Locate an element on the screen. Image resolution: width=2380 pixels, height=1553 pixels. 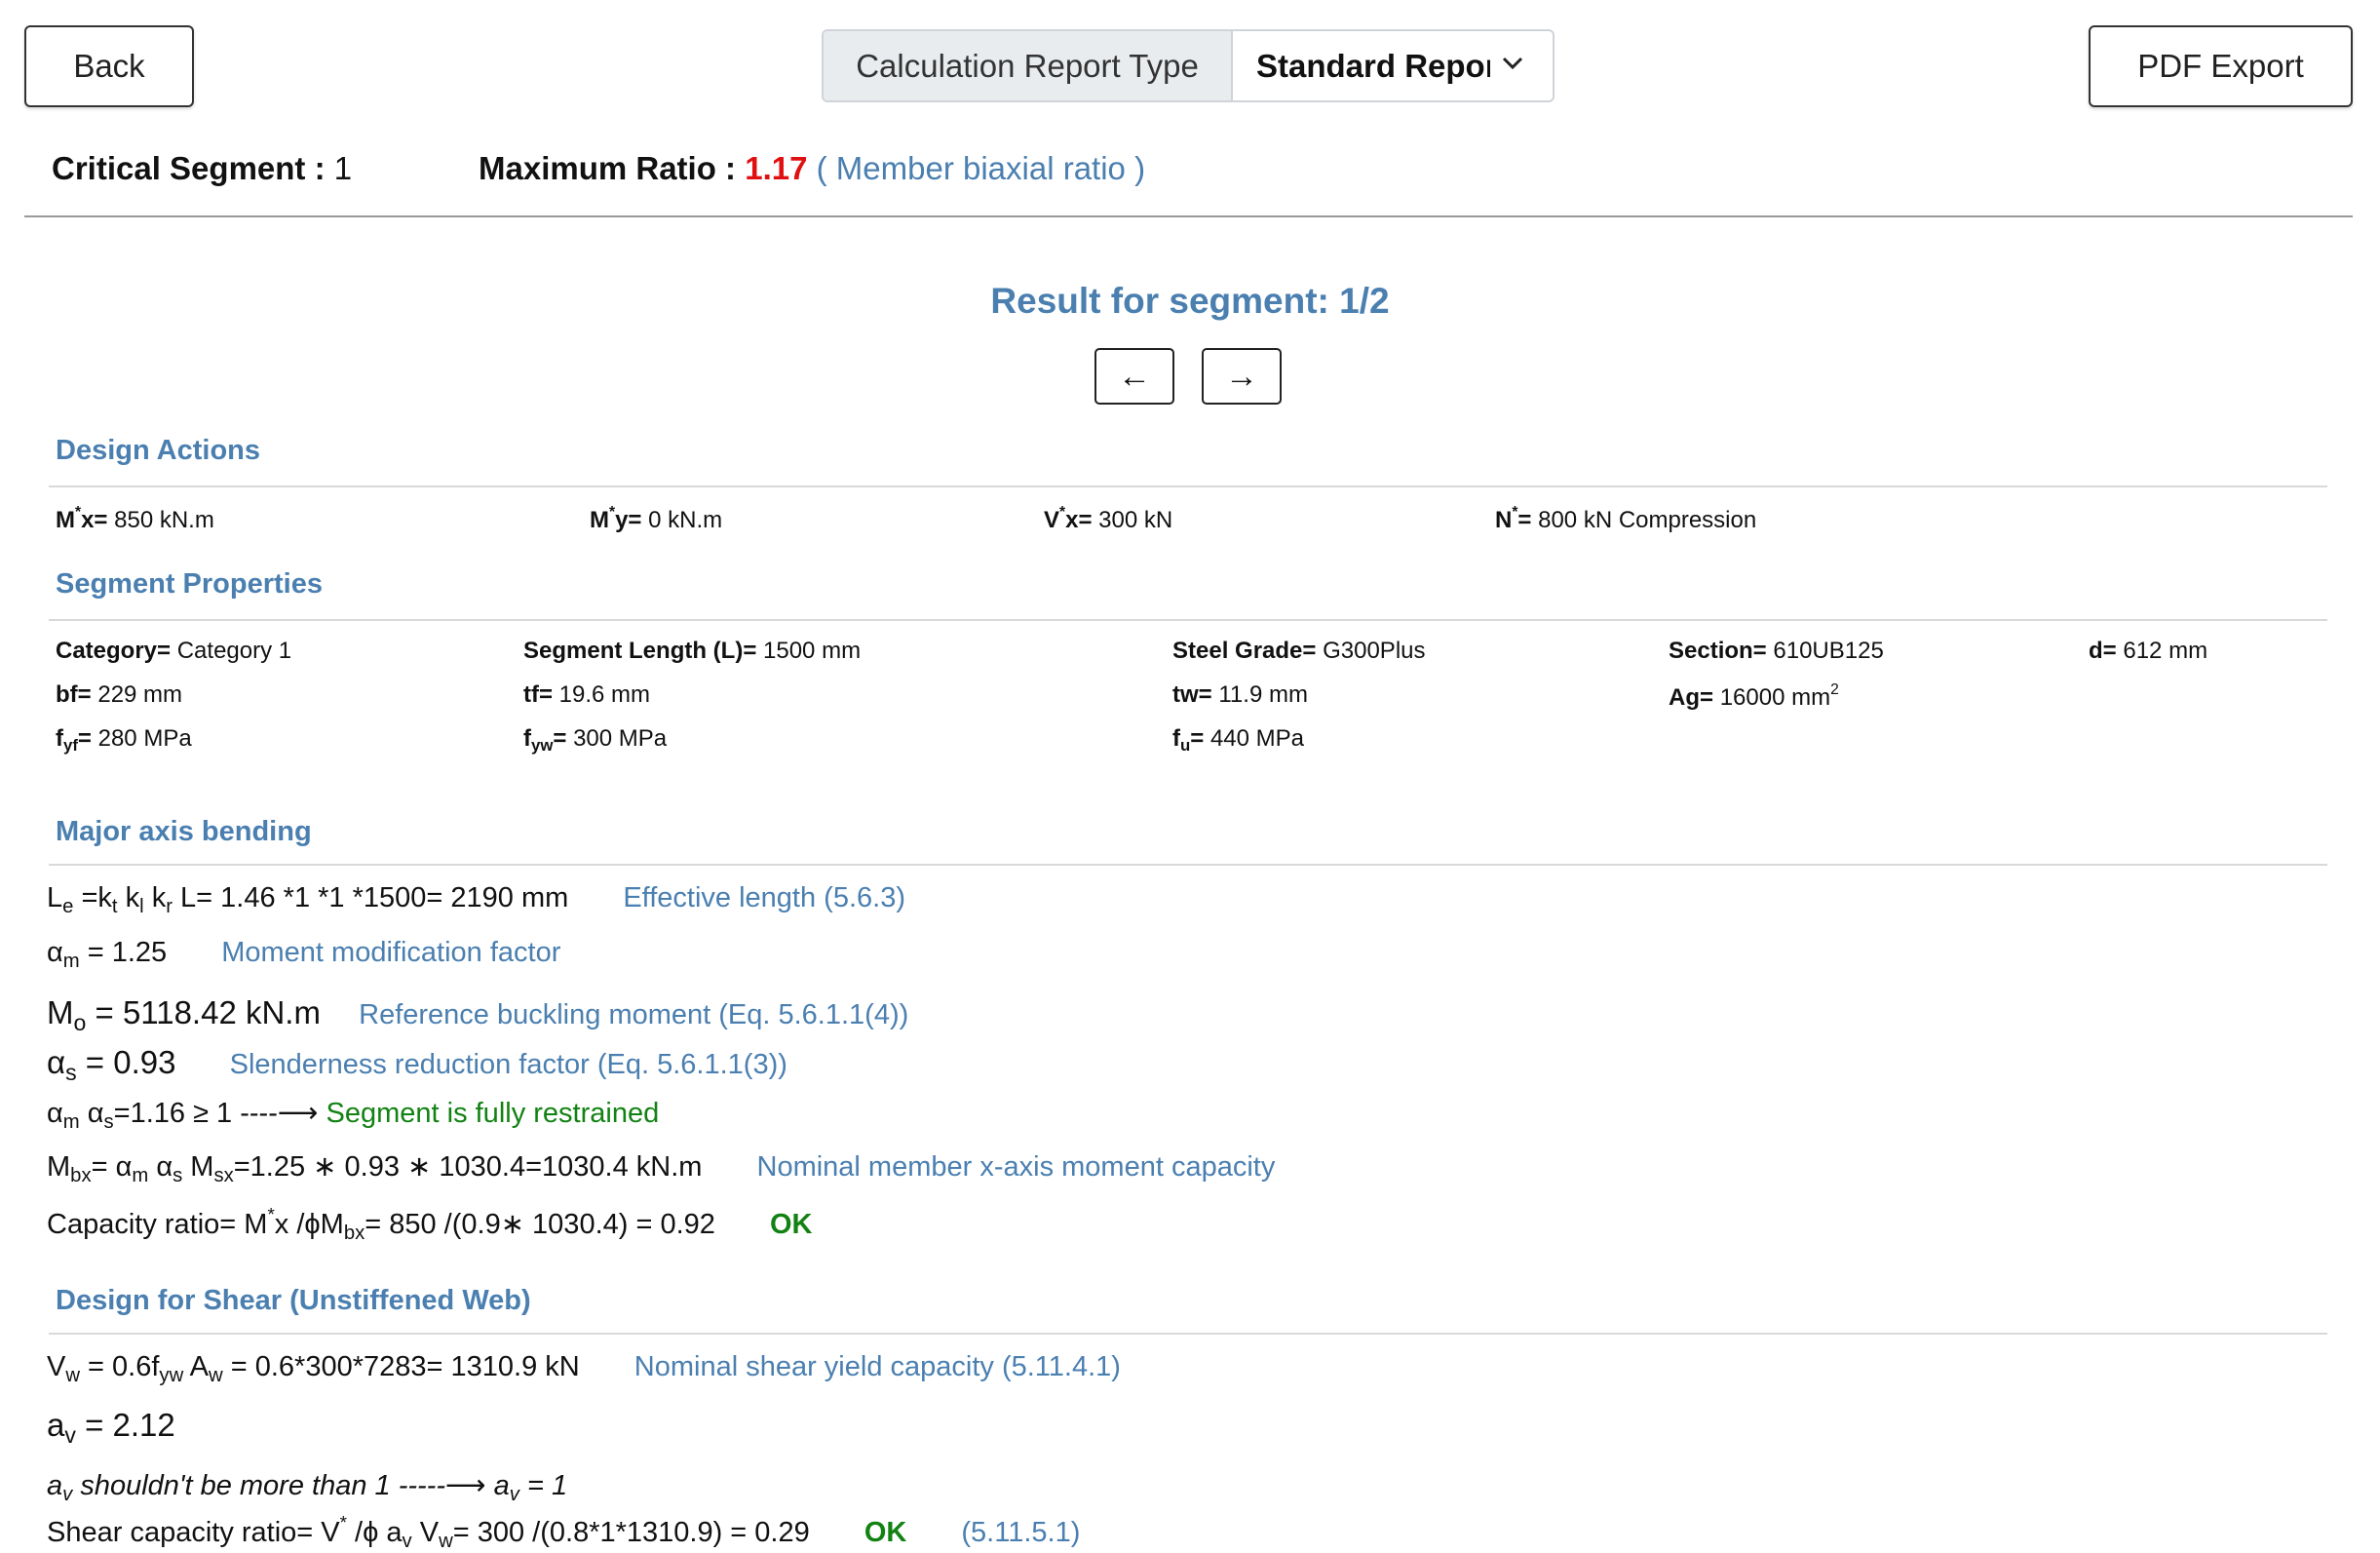
maximum-ratio-label: Maximum Ratio : is located at coordinates (608, 168).